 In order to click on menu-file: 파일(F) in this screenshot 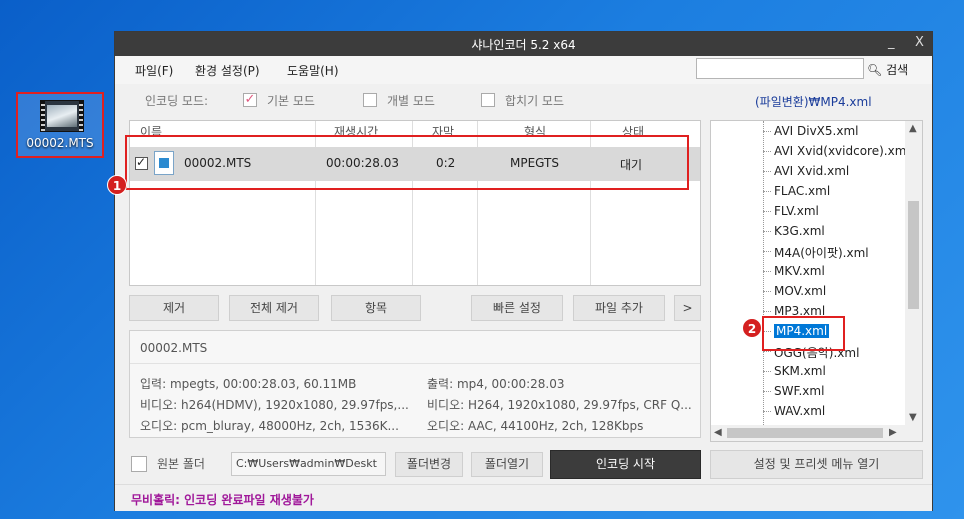, I will do `click(154, 70)`.